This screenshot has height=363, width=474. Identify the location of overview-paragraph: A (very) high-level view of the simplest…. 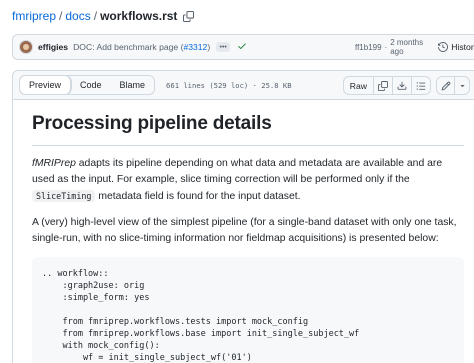
(244, 230).